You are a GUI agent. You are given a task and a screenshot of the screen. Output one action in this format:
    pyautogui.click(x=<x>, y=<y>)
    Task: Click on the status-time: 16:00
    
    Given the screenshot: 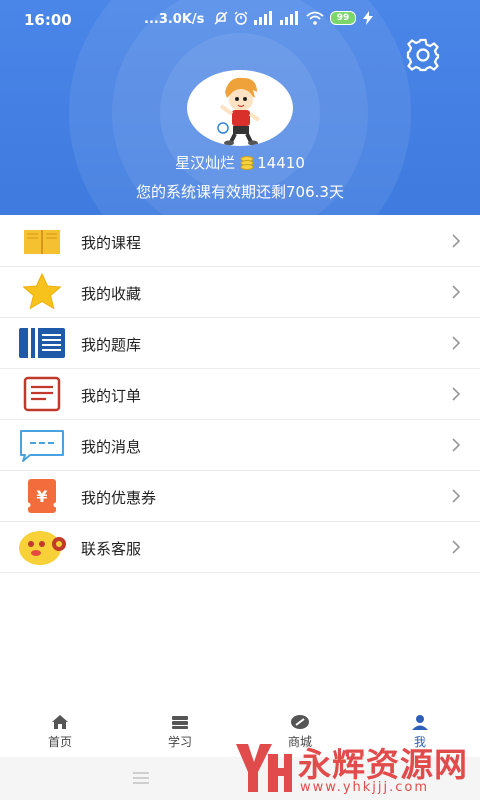 What is the action you would take?
    pyautogui.click(x=48, y=20)
    